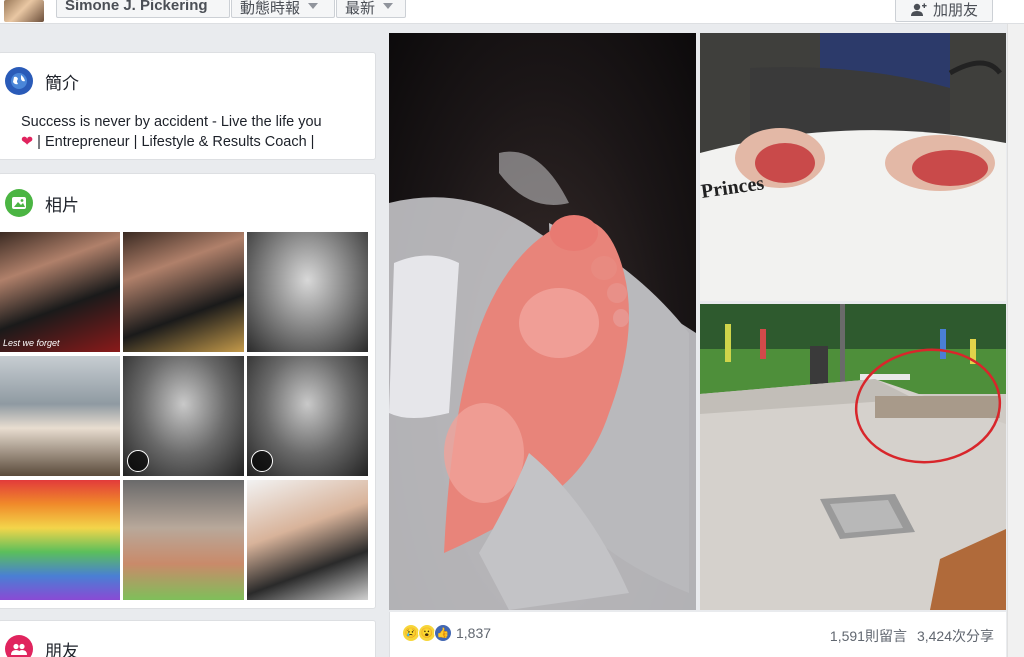 Image resolution: width=1024 pixels, height=657 pixels. I want to click on shares-count-link: 3,424次分享, so click(955, 636).